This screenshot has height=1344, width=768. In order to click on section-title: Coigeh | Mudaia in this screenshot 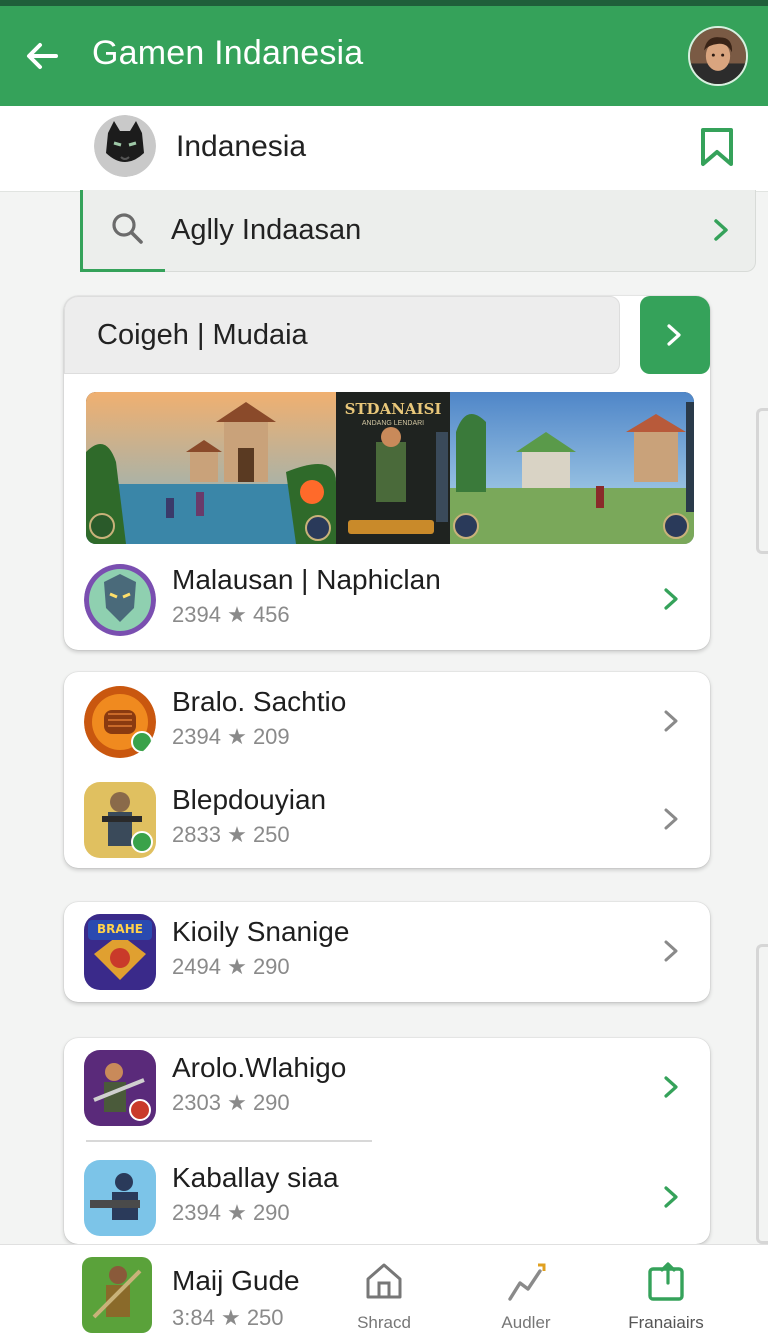, I will do `click(202, 335)`.